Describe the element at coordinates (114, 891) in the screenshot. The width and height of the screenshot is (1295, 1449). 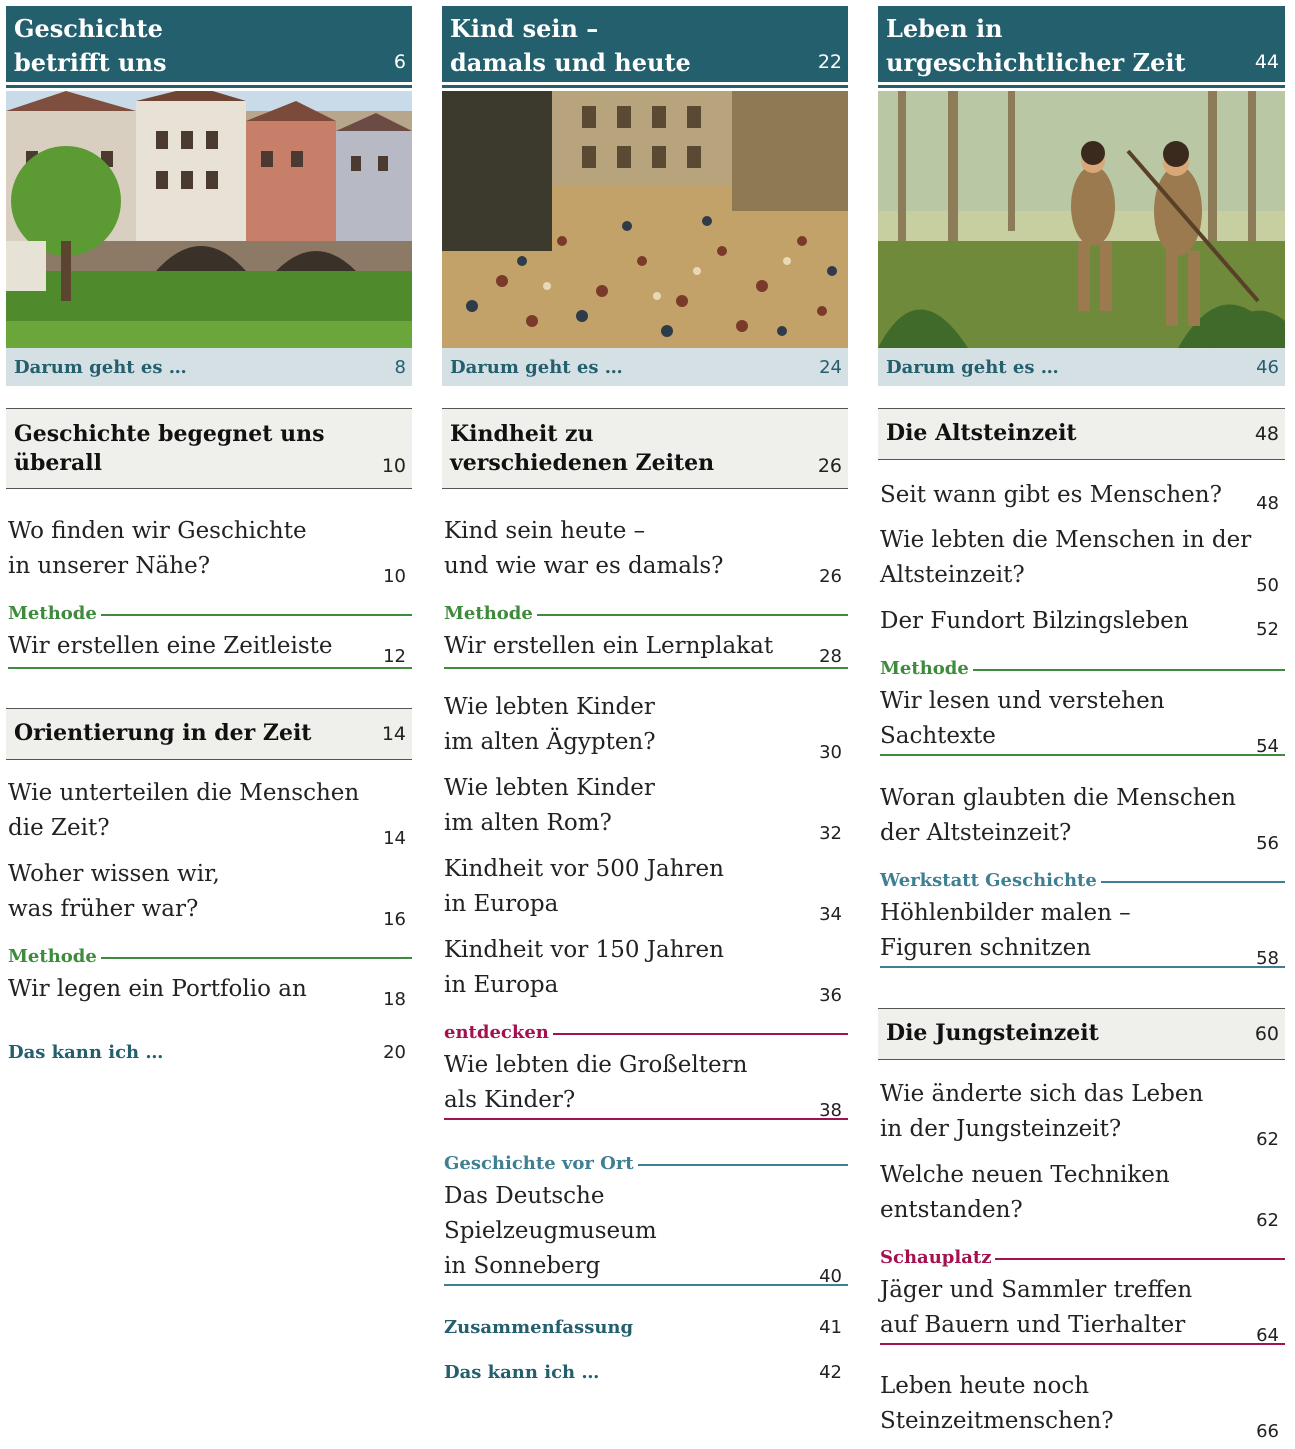
I see `entry-text: Woher wissen wir, was früher war?` at that location.